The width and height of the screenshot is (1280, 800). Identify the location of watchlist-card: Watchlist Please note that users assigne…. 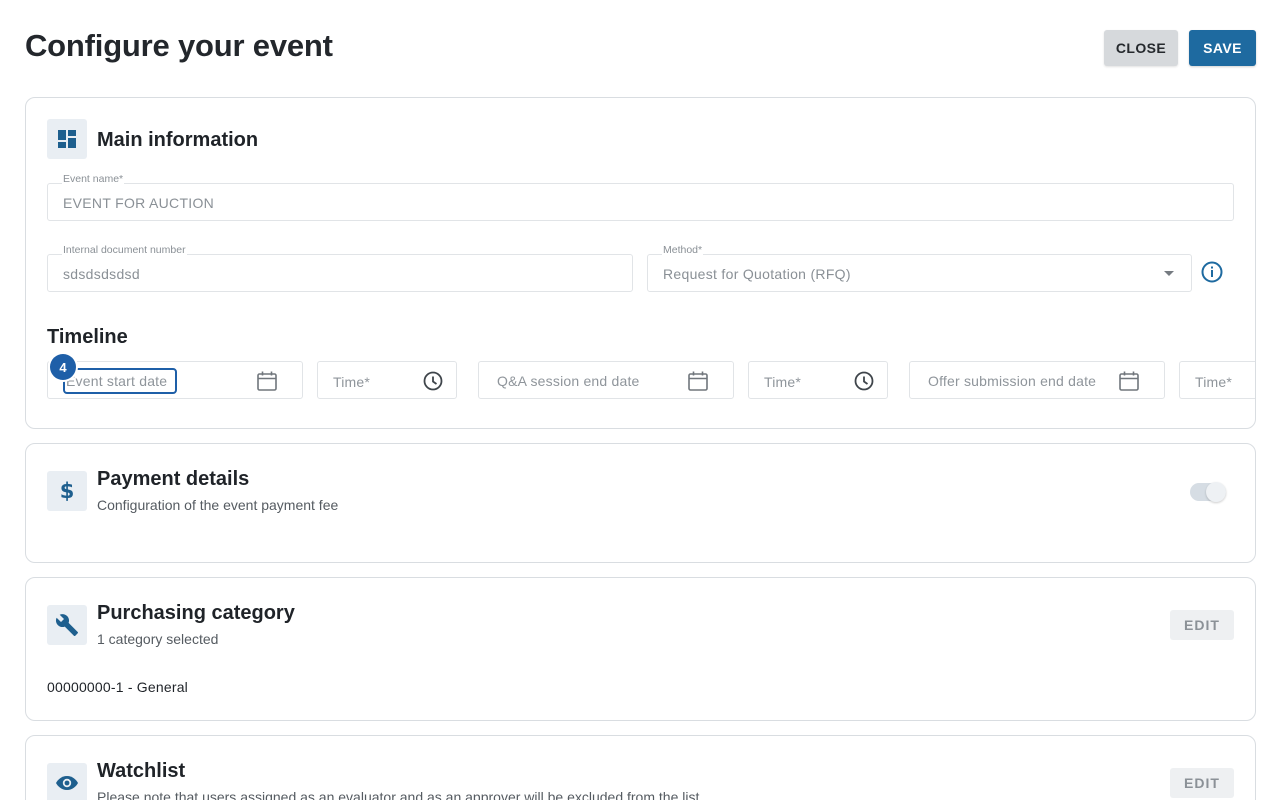
(640, 767).